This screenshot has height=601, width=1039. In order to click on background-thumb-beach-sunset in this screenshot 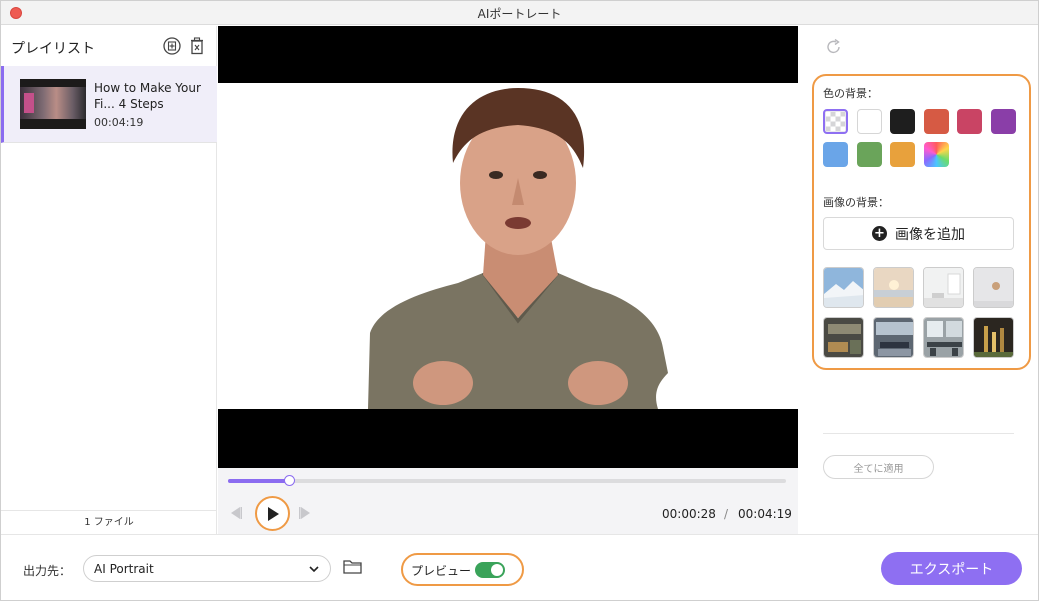, I will do `click(893, 287)`.